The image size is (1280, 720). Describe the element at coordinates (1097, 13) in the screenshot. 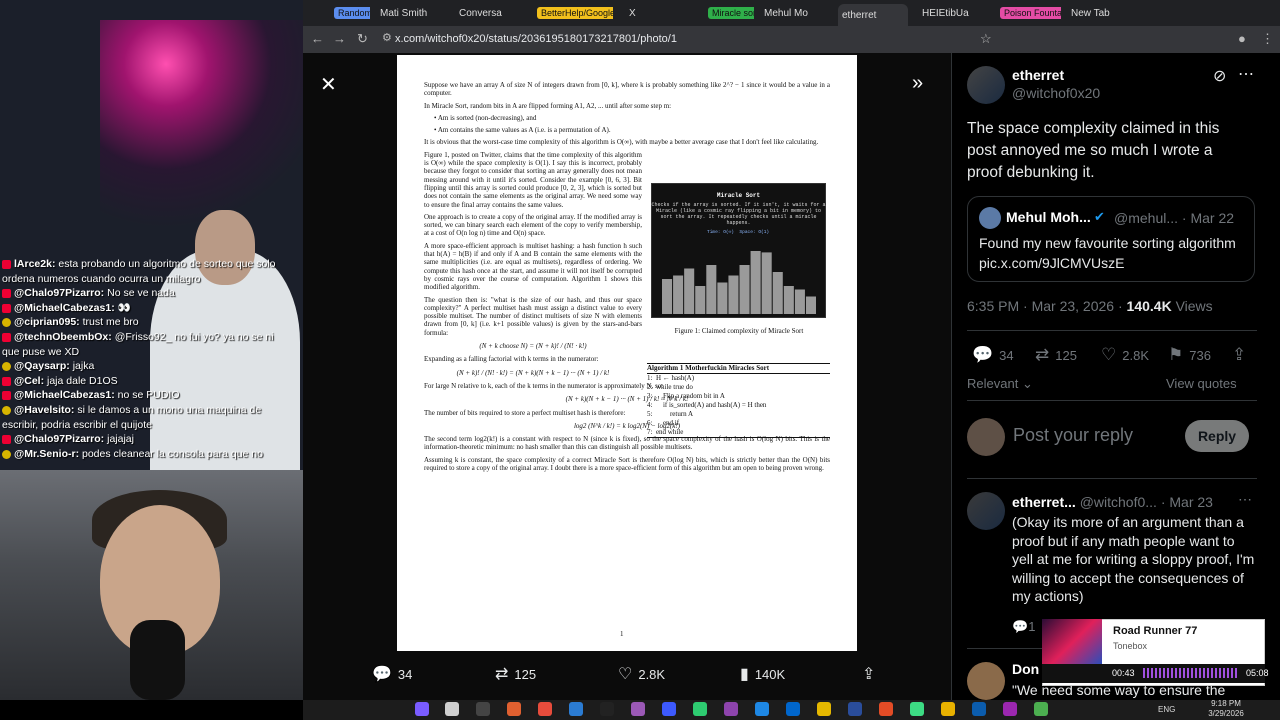

I see `browser-tab: New Tab` at that location.